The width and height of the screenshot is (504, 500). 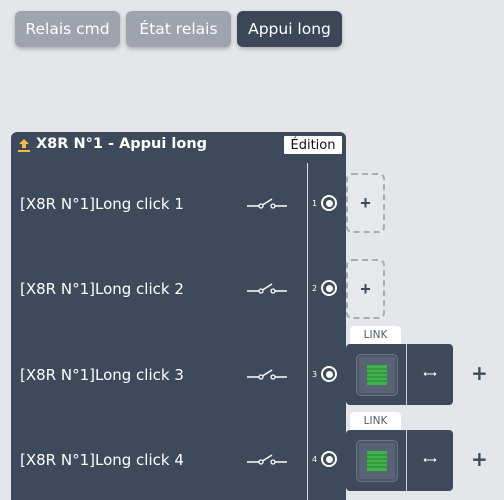 I want to click on channel-number-4: 4, so click(x=315, y=459).